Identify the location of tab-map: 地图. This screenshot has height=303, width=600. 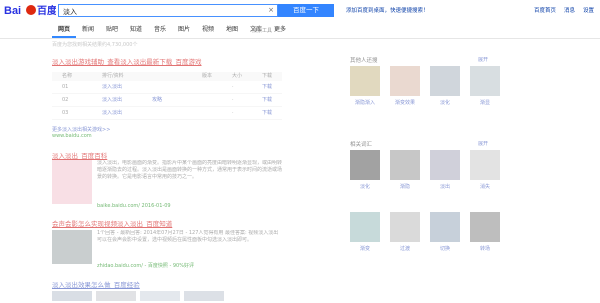
(232, 30).